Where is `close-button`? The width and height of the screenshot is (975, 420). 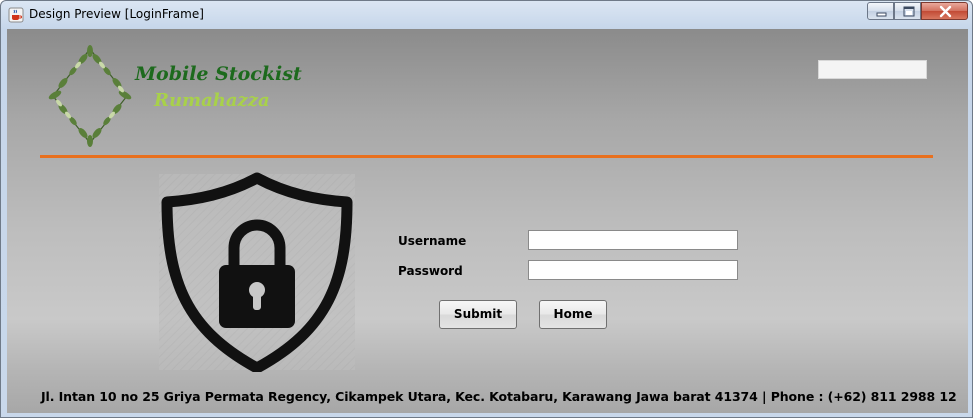 close-button is located at coordinates (944, 11).